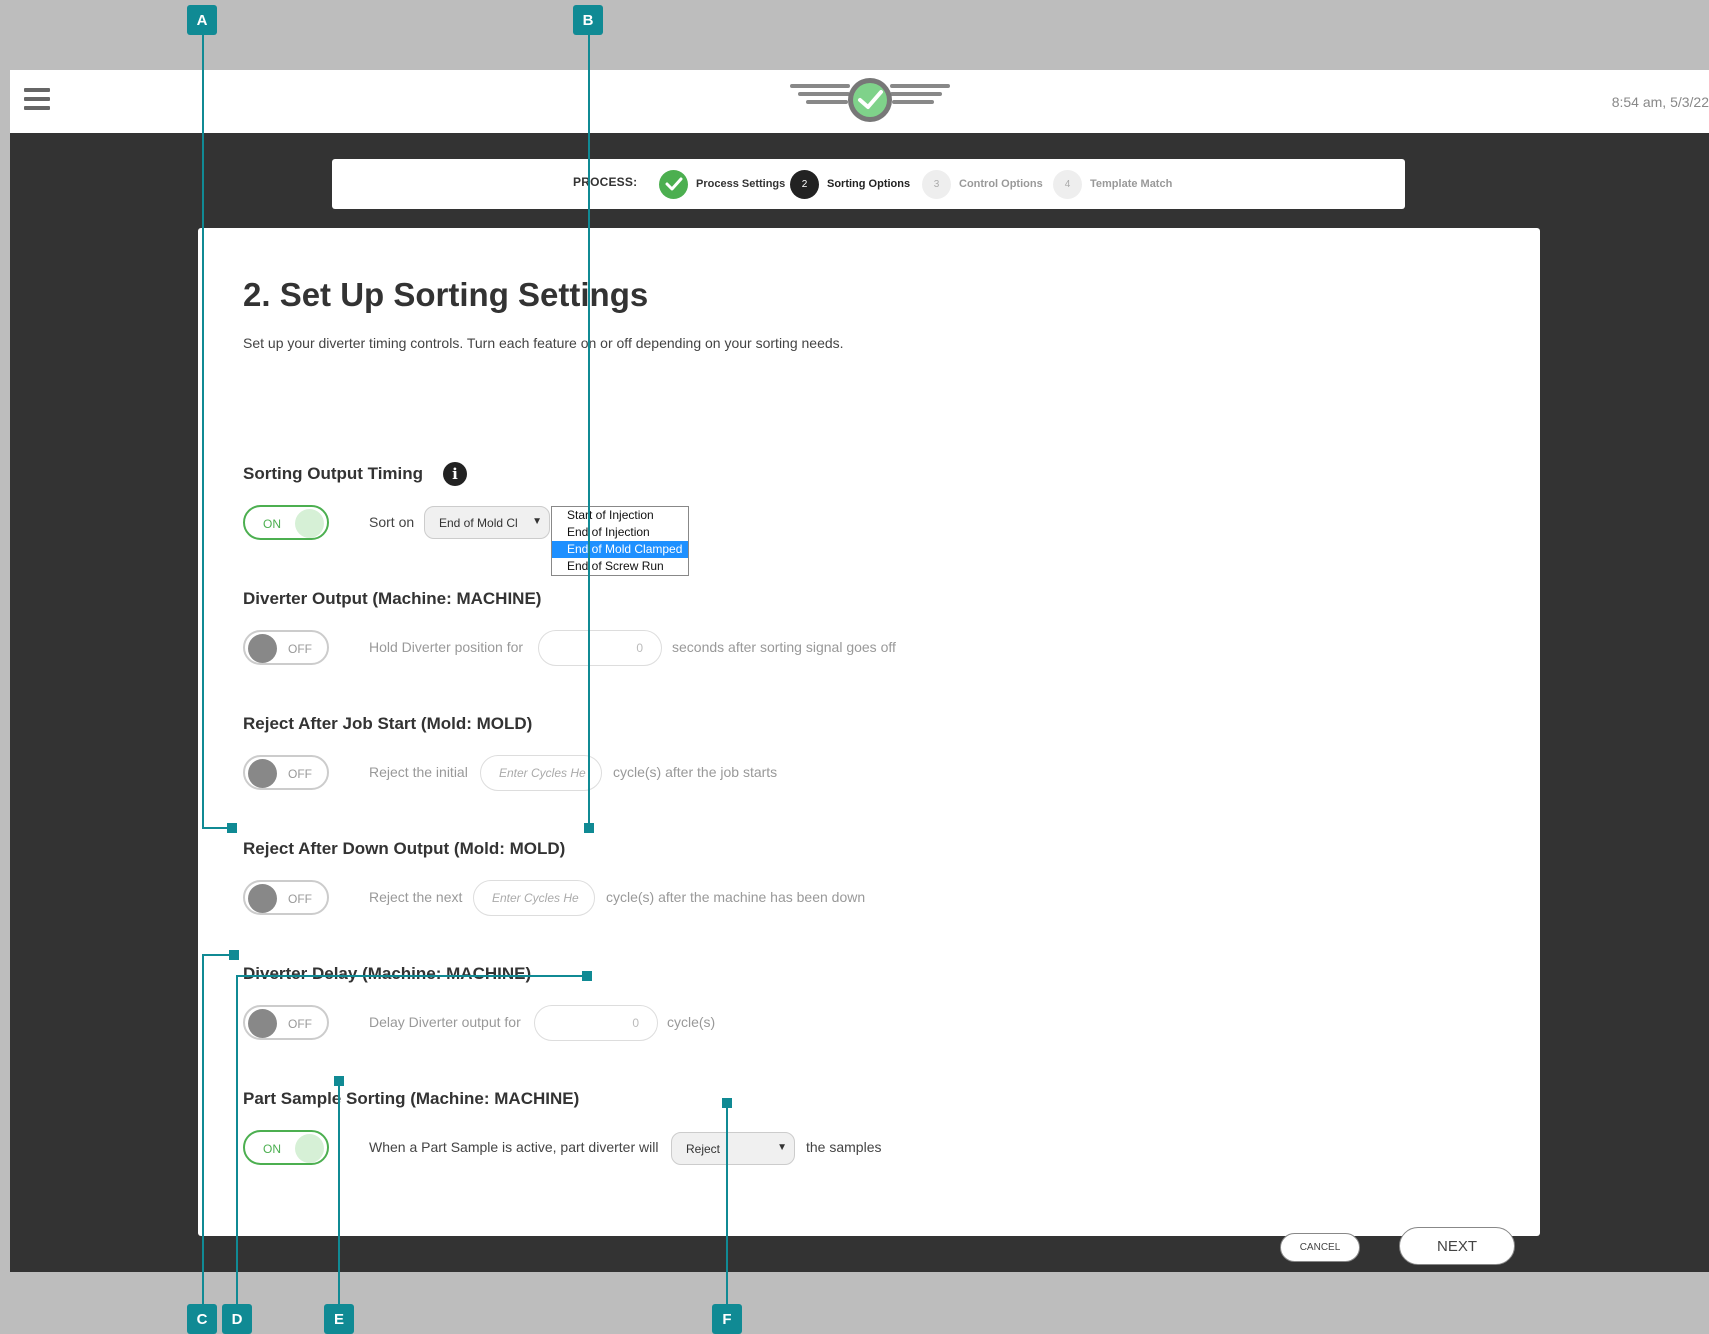 Image resolution: width=1709 pixels, height=1334 pixels. I want to click on step-label: Sorting Options, so click(869, 184).